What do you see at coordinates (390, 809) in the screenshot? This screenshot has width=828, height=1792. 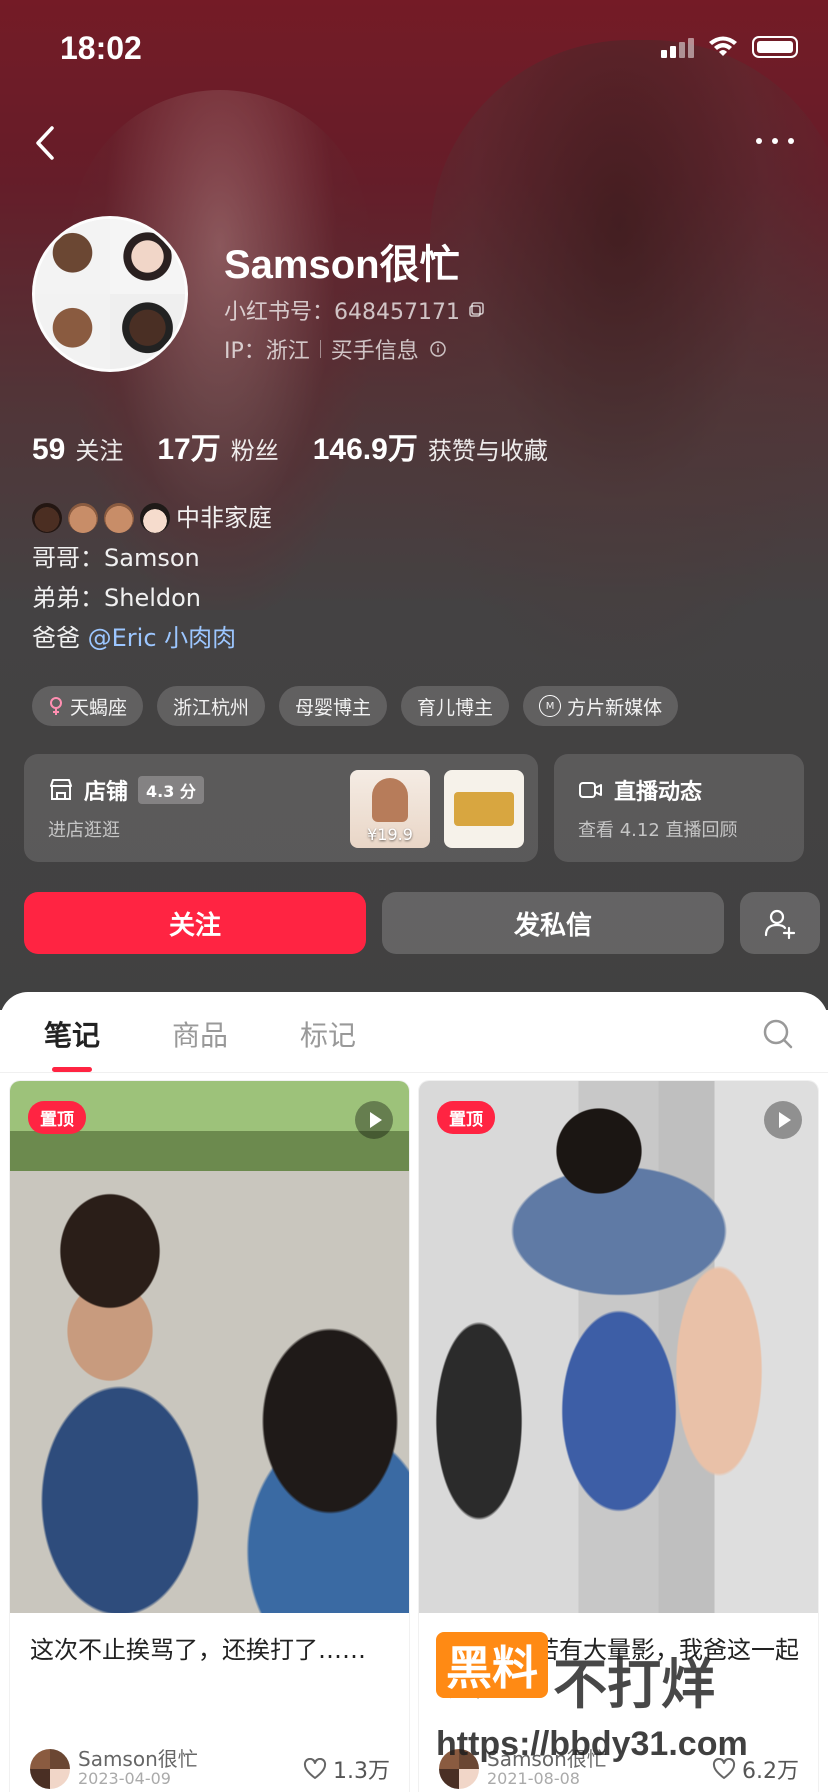 I see `product-thumb-brush: ¥19.9` at bounding box center [390, 809].